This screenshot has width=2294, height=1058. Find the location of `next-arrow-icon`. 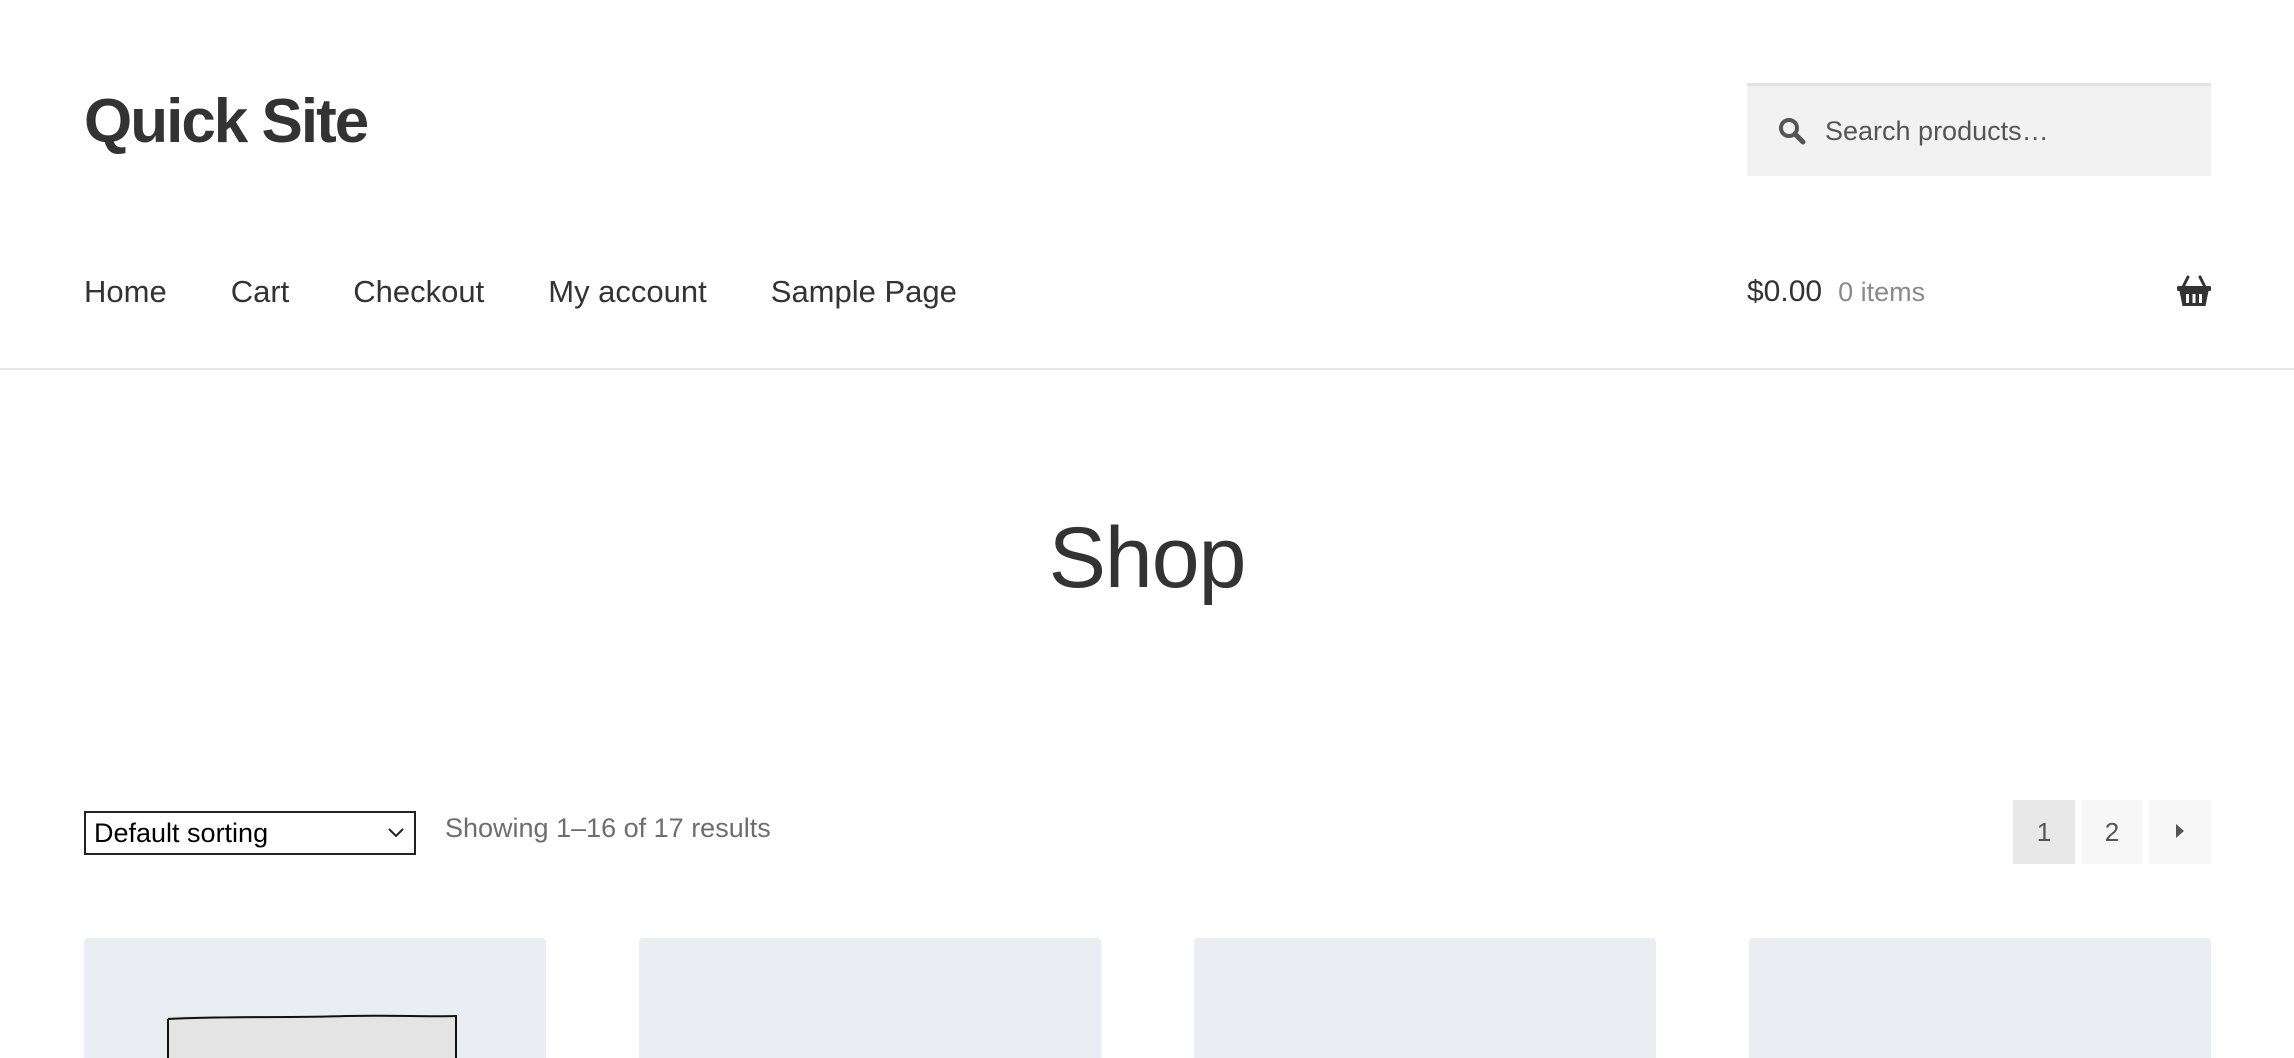

next-arrow-icon is located at coordinates (2180, 832).